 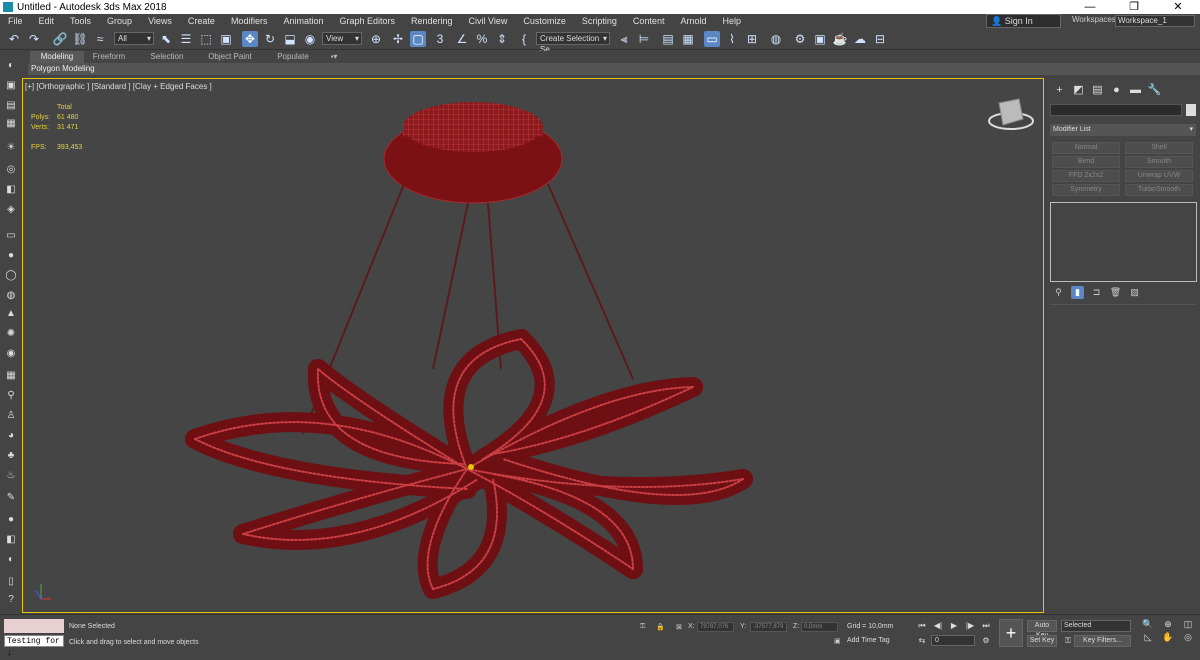 What do you see at coordinates (524, 39) in the screenshot?
I see `edit-named-selection-icon: {` at bounding box center [524, 39].